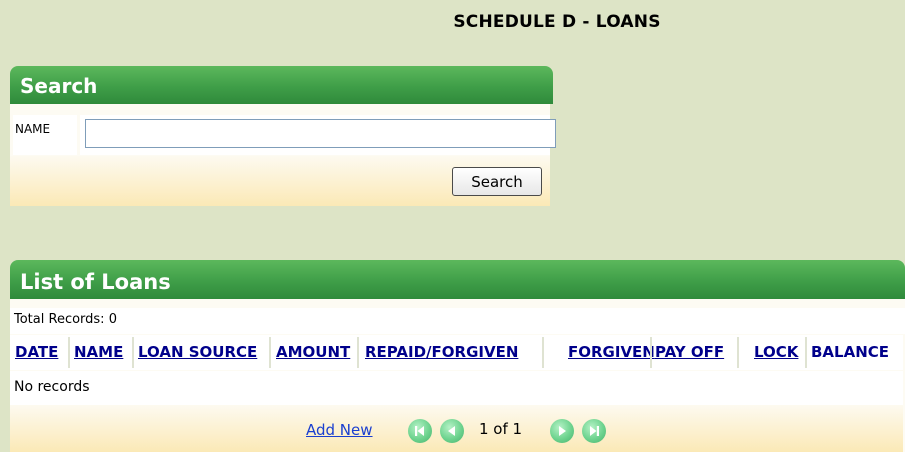  I want to click on column-header-repaid-forgiven: REPAID/FORGIVEN, so click(441, 352).